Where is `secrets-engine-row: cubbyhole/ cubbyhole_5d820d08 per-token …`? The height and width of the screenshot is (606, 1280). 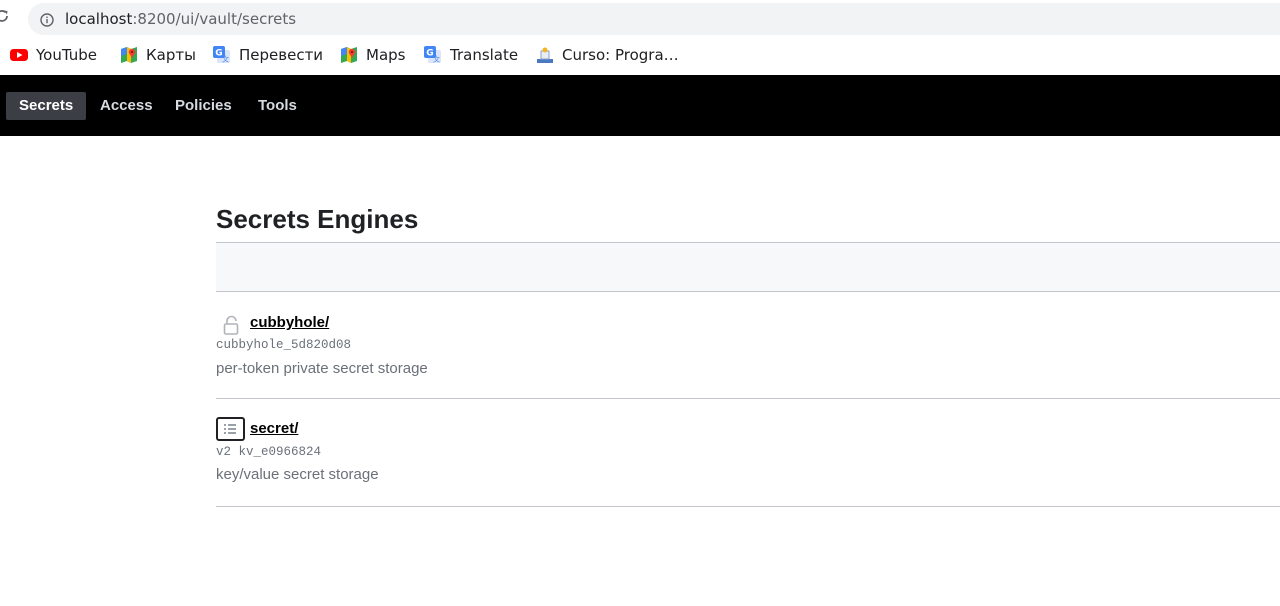
secrets-engine-row: cubbyhole/ cubbyhole_5d820d08 per-token … is located at coordinates (748, 345).